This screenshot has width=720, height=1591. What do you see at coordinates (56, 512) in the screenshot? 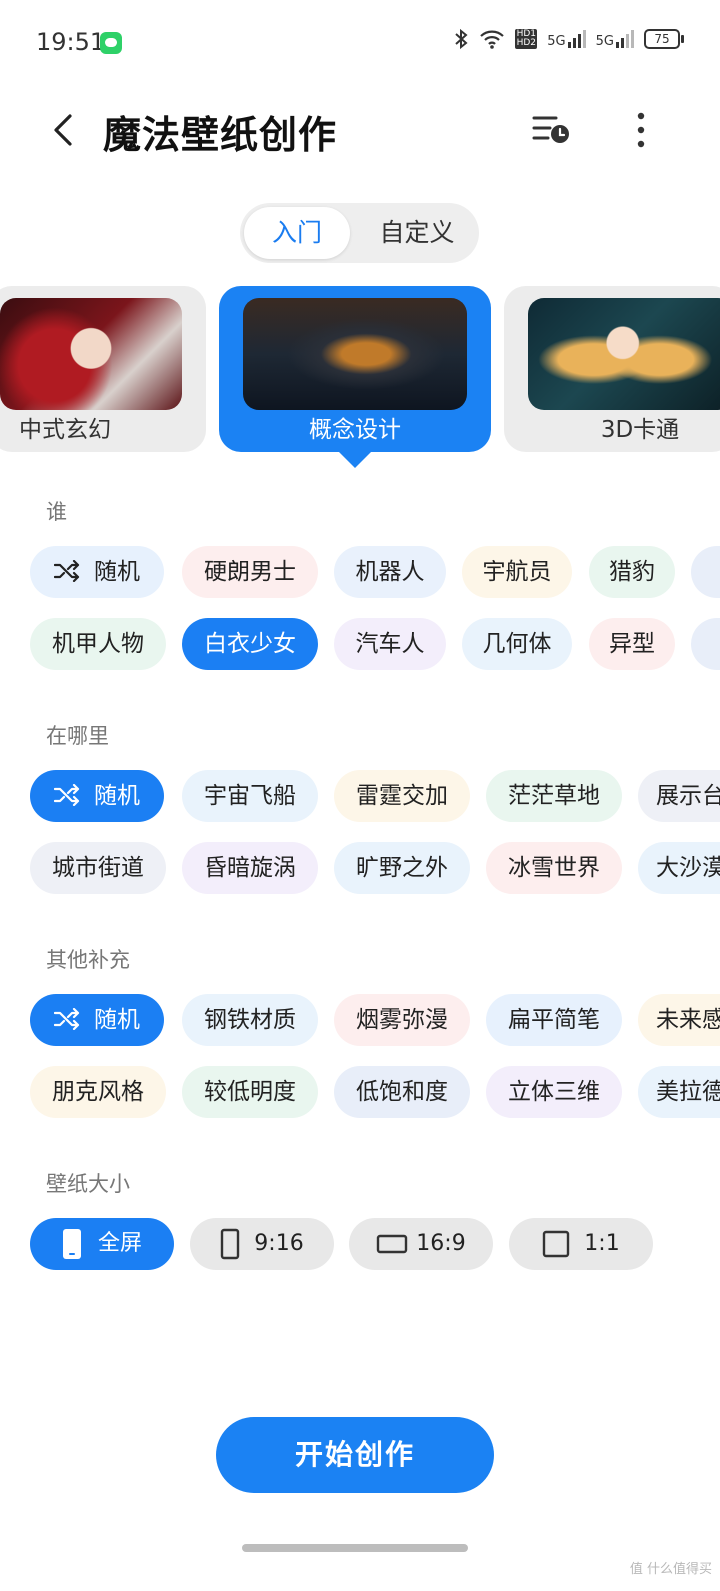
I see `section-title-who: 谁` at bounding box center [56, 512].